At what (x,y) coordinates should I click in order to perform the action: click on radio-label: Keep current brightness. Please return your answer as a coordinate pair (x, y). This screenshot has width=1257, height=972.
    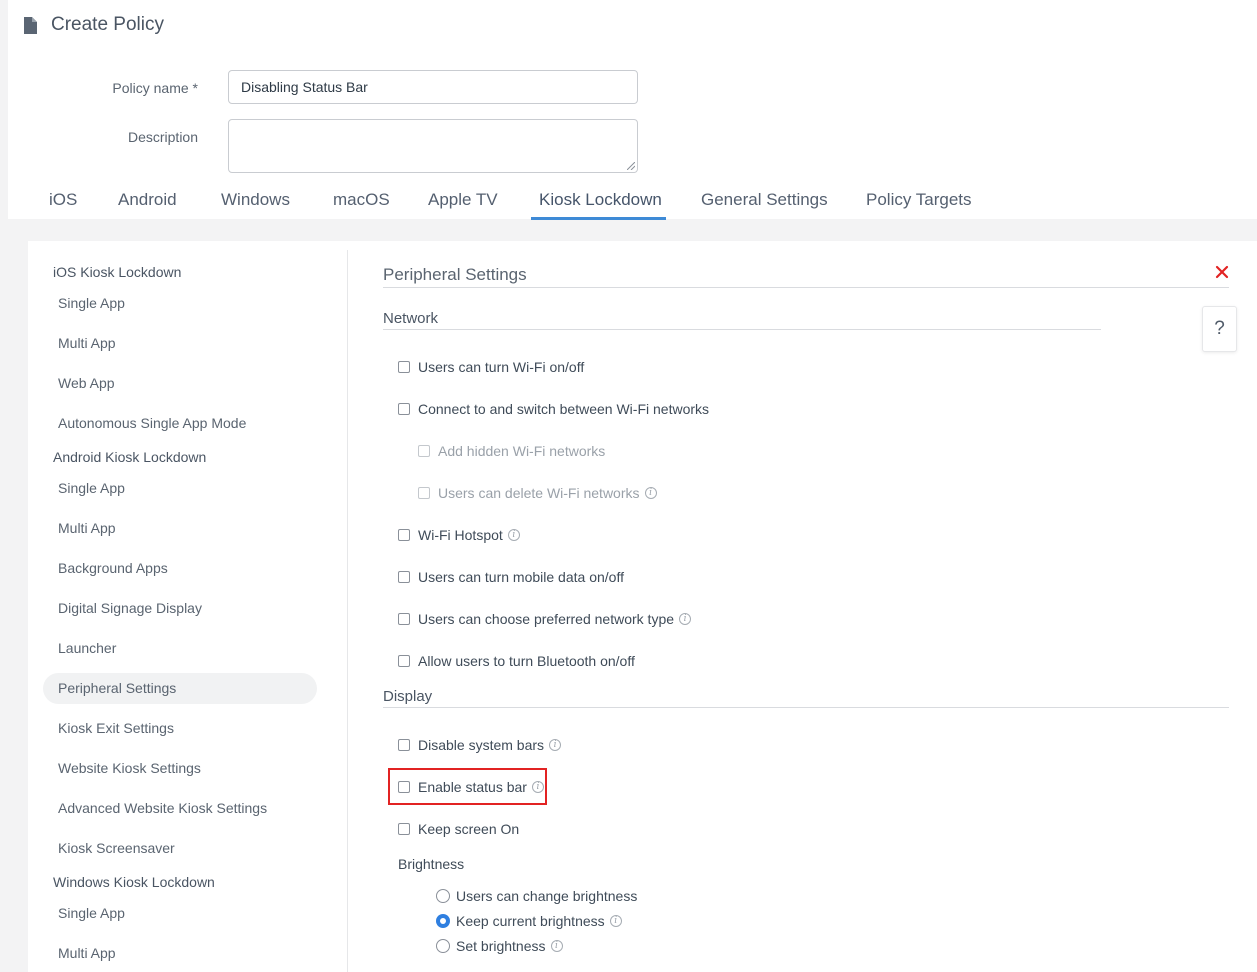
    Looking at the image, I should click on (530, 921).